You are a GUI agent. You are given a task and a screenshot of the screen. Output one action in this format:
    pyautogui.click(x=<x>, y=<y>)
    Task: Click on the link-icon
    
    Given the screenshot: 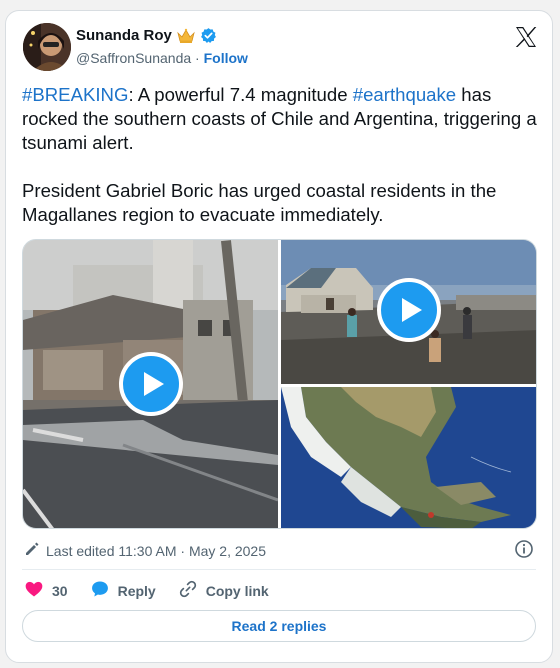 What is the action you would take?
    pyautogui.click(x=188, y=590)
    